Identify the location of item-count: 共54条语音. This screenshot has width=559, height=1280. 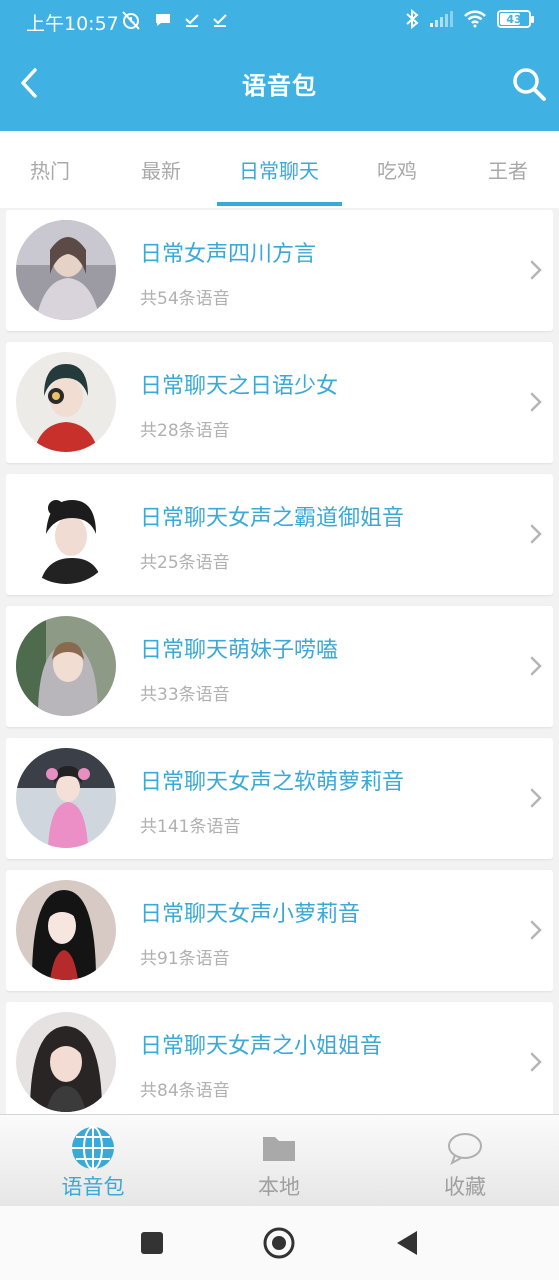
(185, 299).